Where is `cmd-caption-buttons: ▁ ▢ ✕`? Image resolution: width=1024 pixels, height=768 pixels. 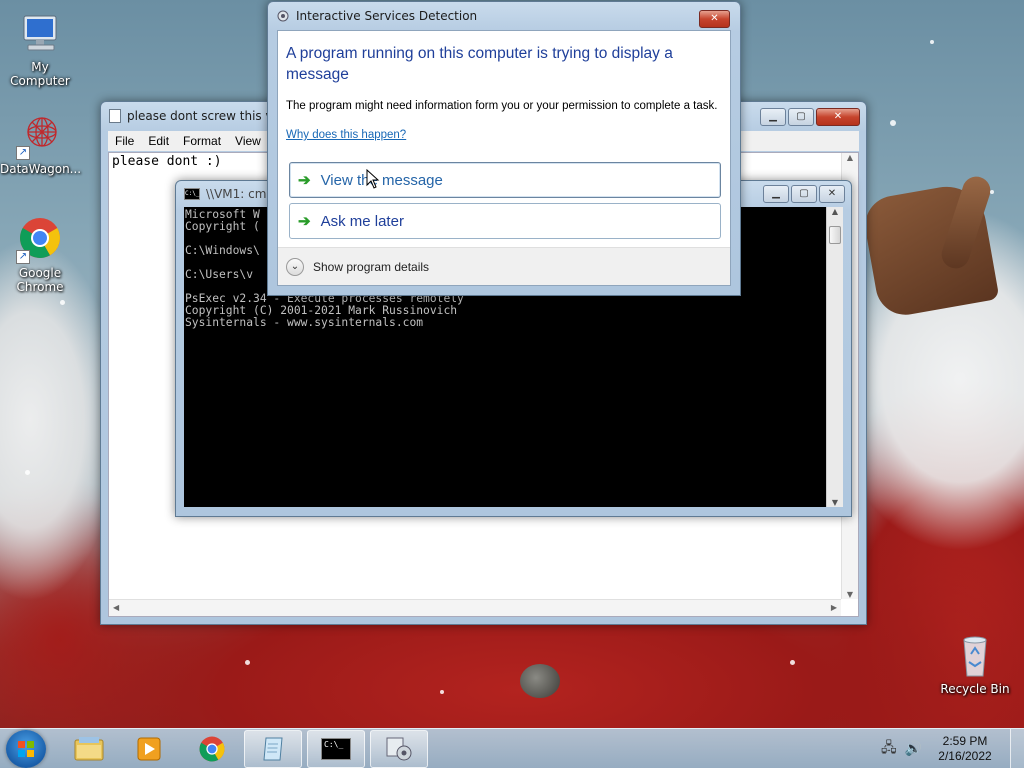
cmd-caption-buttons: ▁ ▢ ✕ is located at coordinates (804, 194).